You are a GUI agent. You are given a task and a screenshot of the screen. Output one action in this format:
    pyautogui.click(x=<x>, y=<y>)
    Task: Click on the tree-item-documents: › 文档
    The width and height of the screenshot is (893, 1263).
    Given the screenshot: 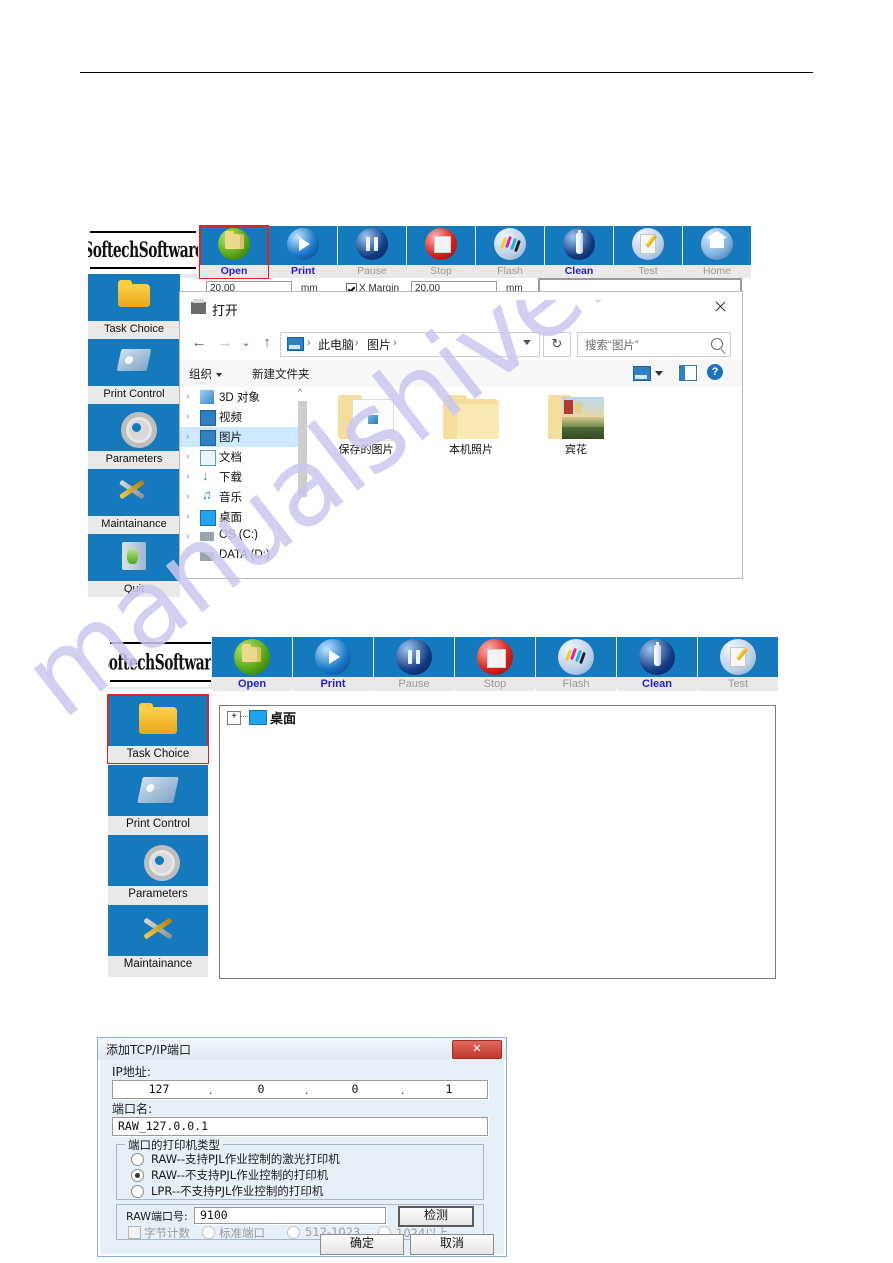 What is the action you would take?
    pyautogui.click(x=240, y=457)
    